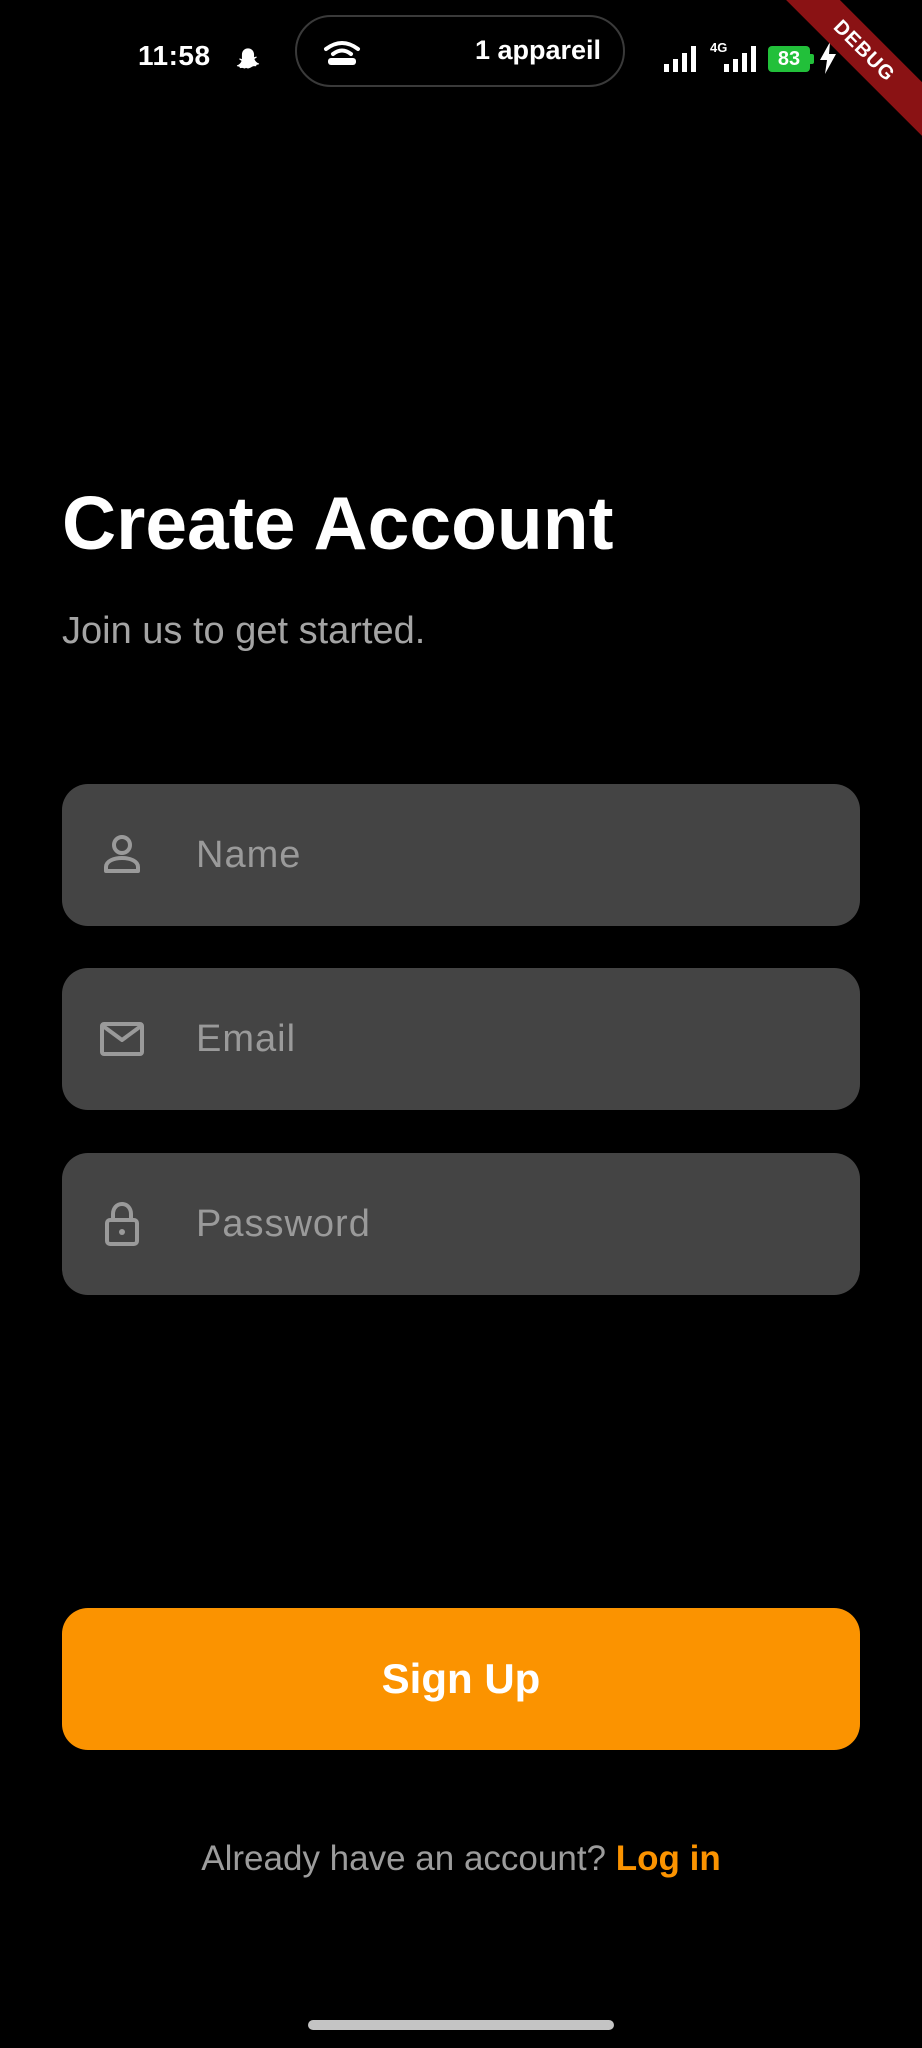  Describe the element at coordinates (174, 55) in the screenshot. I see `status-time: 11:58` at that location.